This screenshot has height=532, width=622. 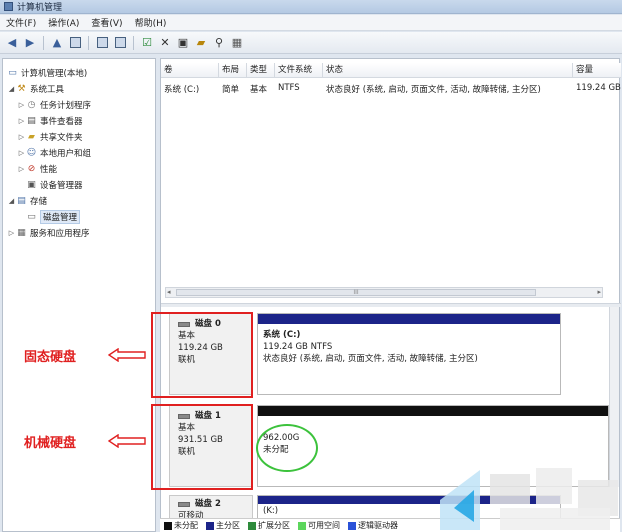 I want to click on up-folder-icon: ▲, so click(x=57, y=43).